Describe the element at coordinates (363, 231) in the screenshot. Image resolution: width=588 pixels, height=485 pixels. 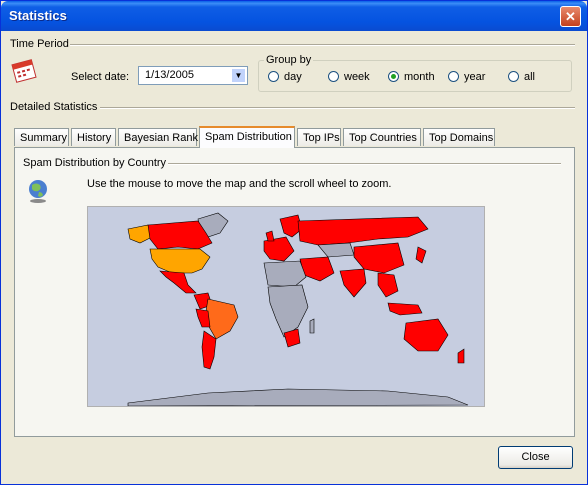
I see `country-russia` at that location.